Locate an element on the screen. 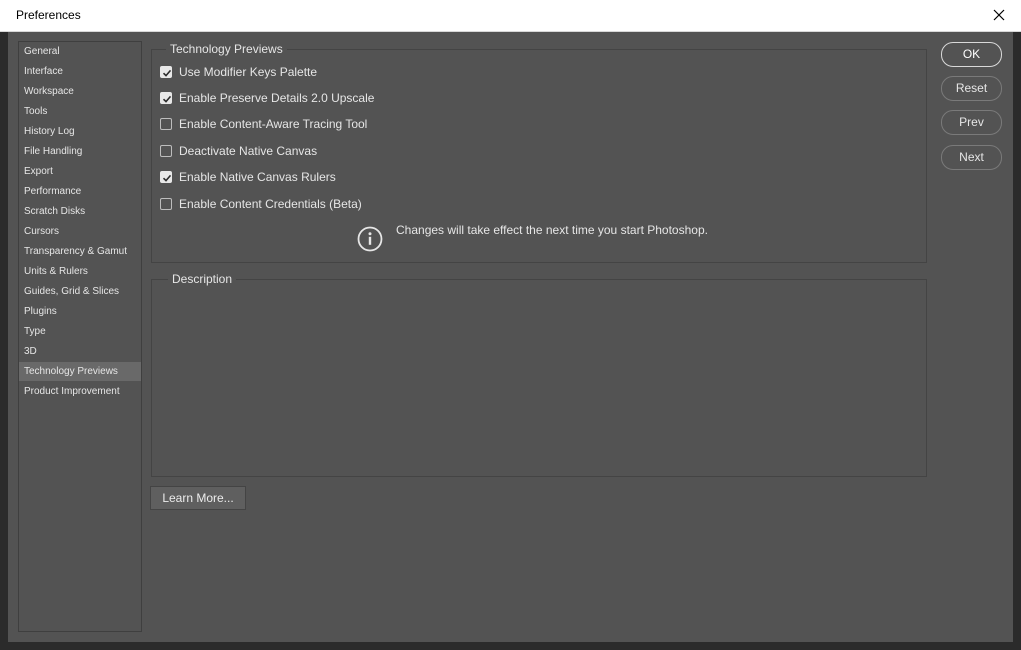 This screenshot has height=650, width=1021. sidebar-item-label: Product Improvement is located at coordinates (72, 391).